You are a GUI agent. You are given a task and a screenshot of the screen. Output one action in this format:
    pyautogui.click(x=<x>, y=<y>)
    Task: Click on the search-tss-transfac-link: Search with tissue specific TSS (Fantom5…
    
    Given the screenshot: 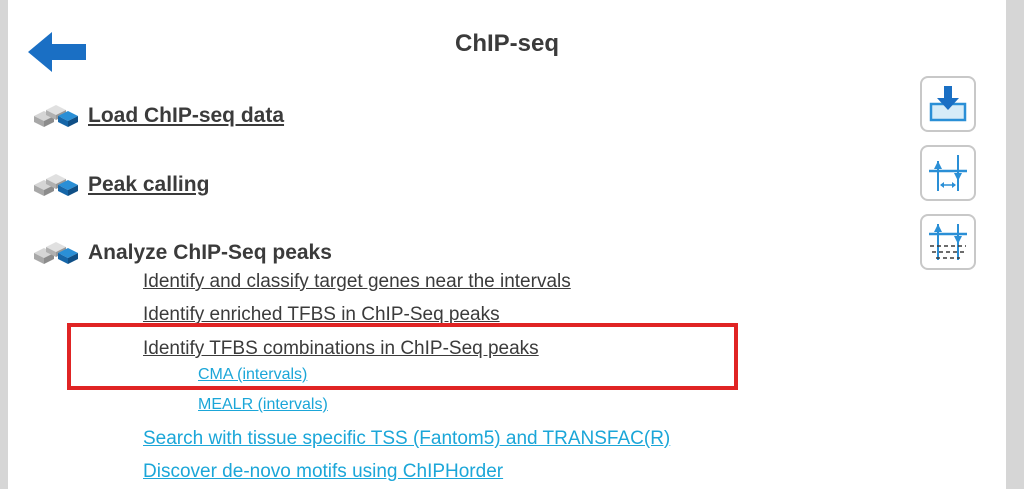 What is the action you would take?
    pyautogui.click(x=406, y=439)
    